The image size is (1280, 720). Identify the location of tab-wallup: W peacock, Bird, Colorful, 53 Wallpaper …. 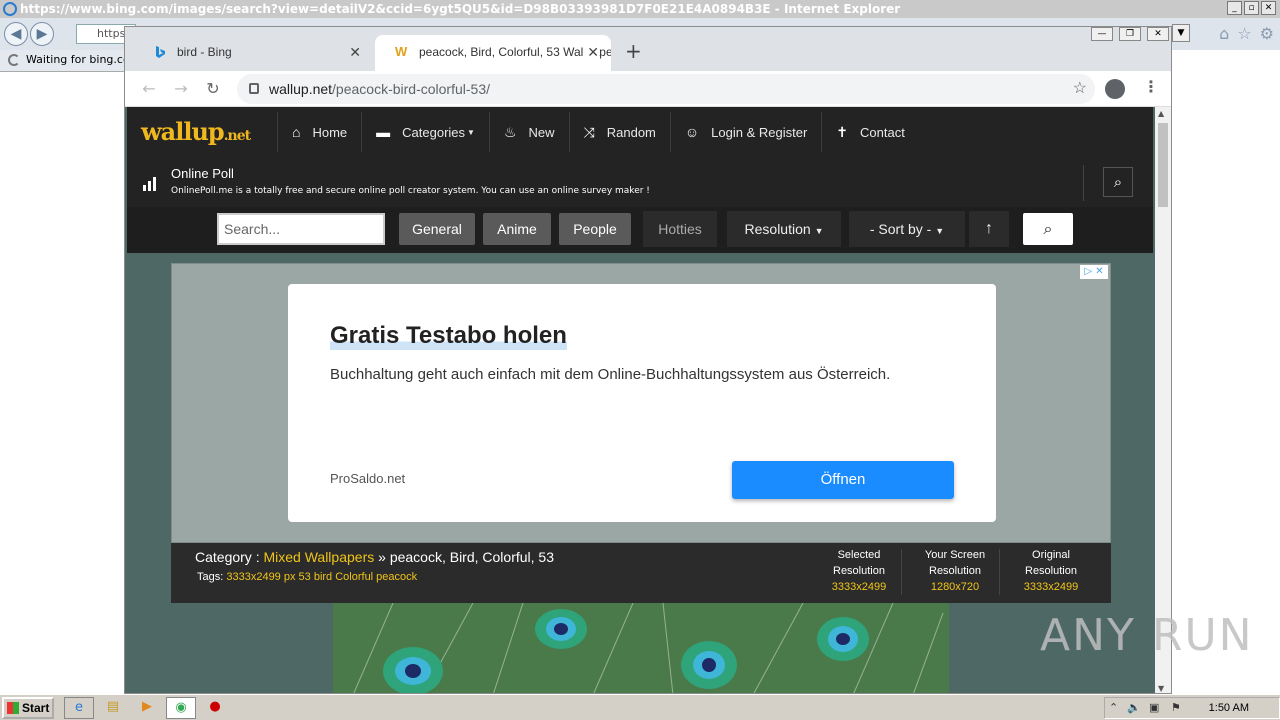
(493, 53).